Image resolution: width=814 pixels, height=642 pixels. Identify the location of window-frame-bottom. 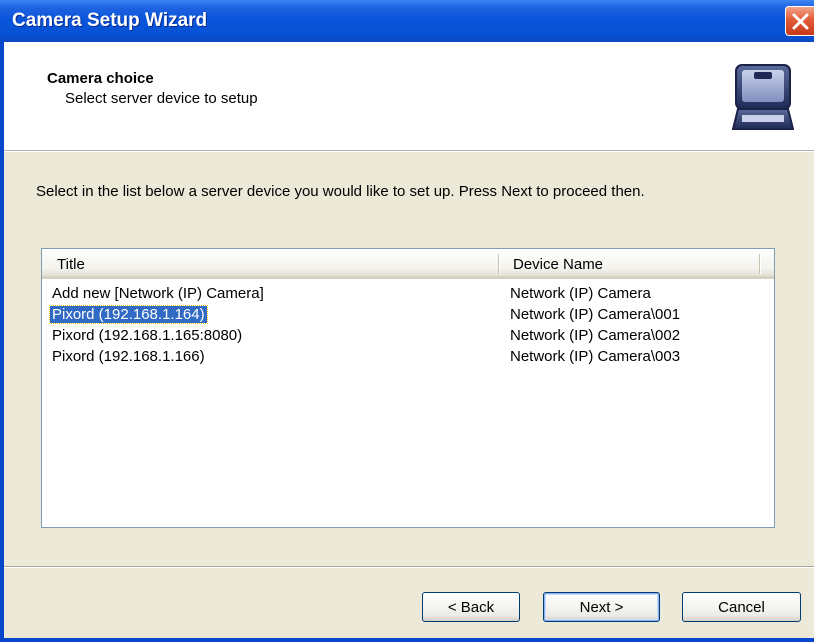
(407, 640).